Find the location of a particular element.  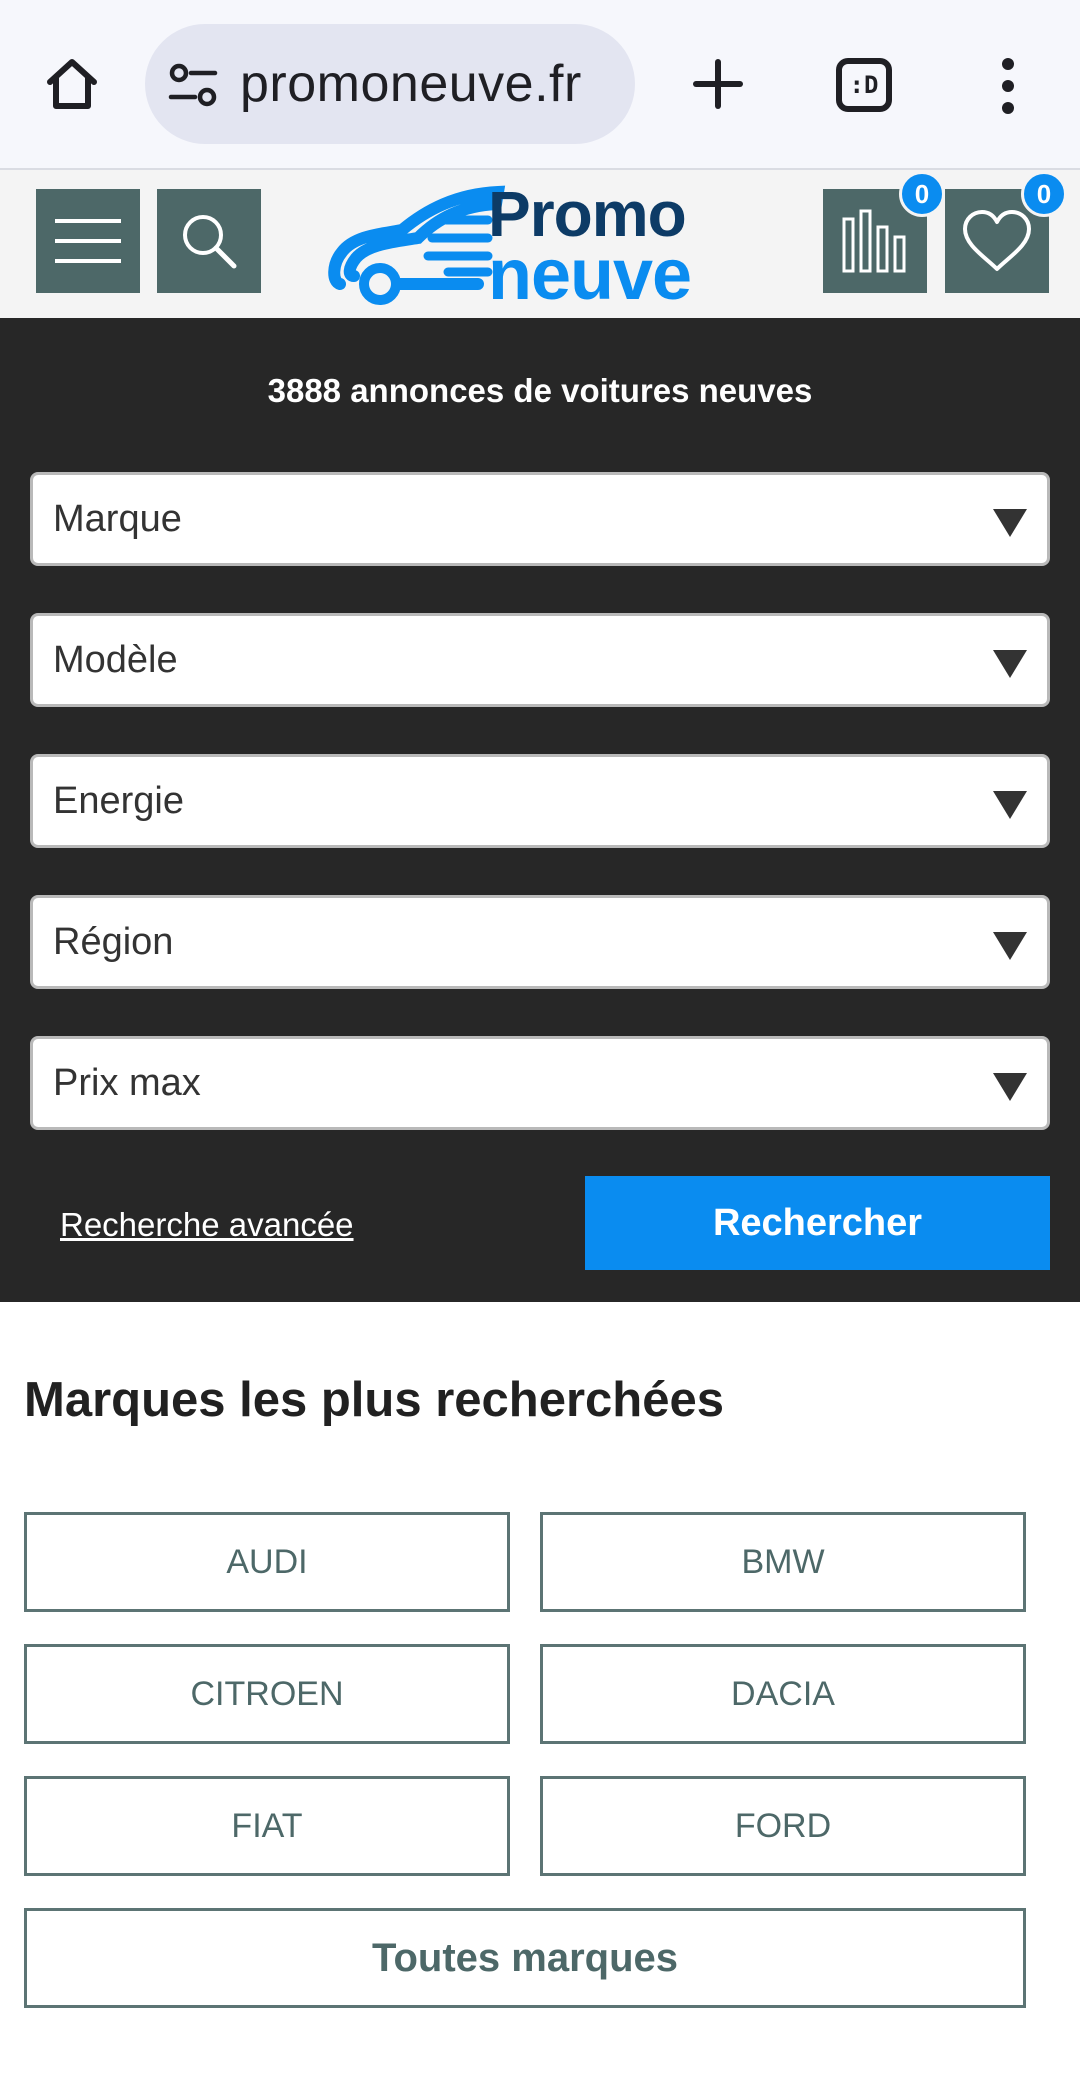

brand-button-dacia: DACIA is located at coordinates (783, 1694).